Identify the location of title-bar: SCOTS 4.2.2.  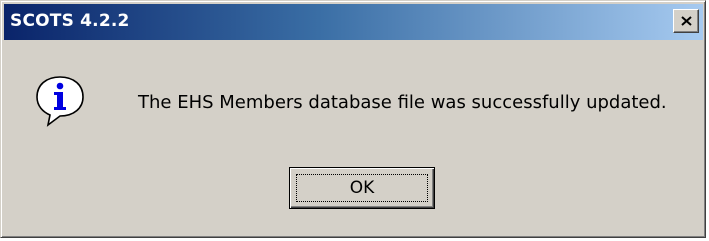
(353, 22).